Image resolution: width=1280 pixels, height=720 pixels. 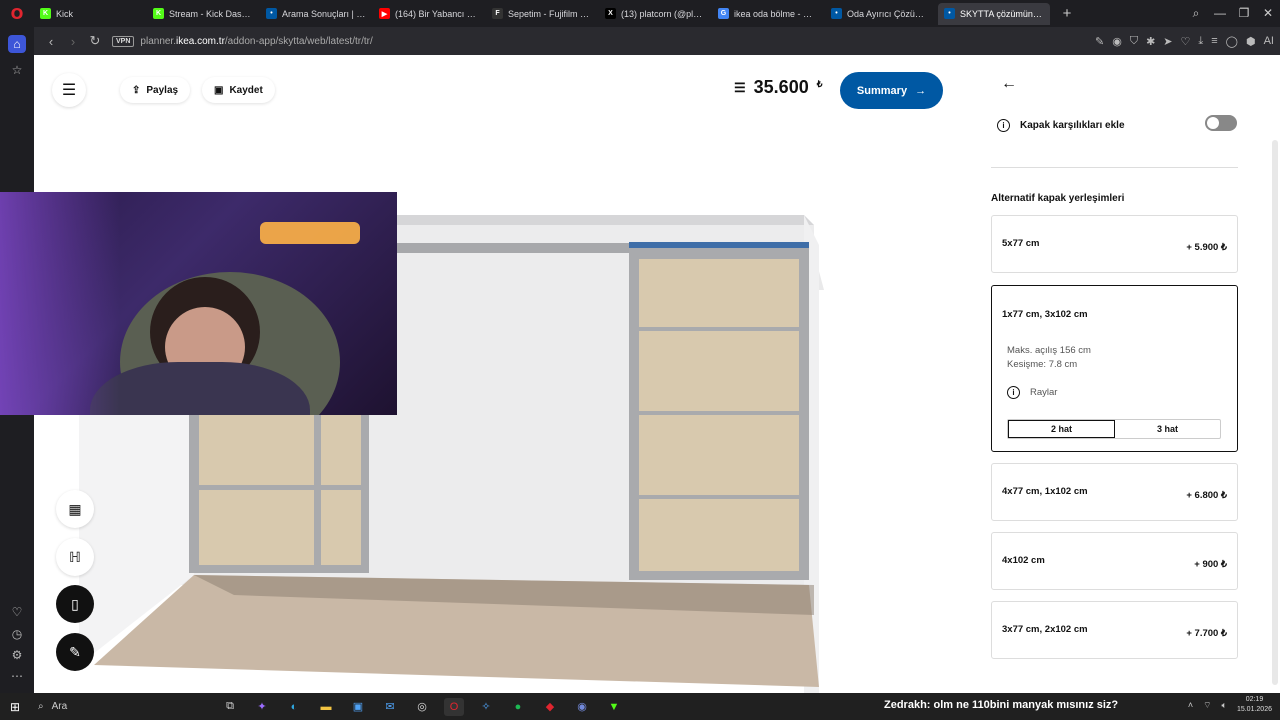 I want to click on mail-icon: ✉, so click(x=390, y=707).